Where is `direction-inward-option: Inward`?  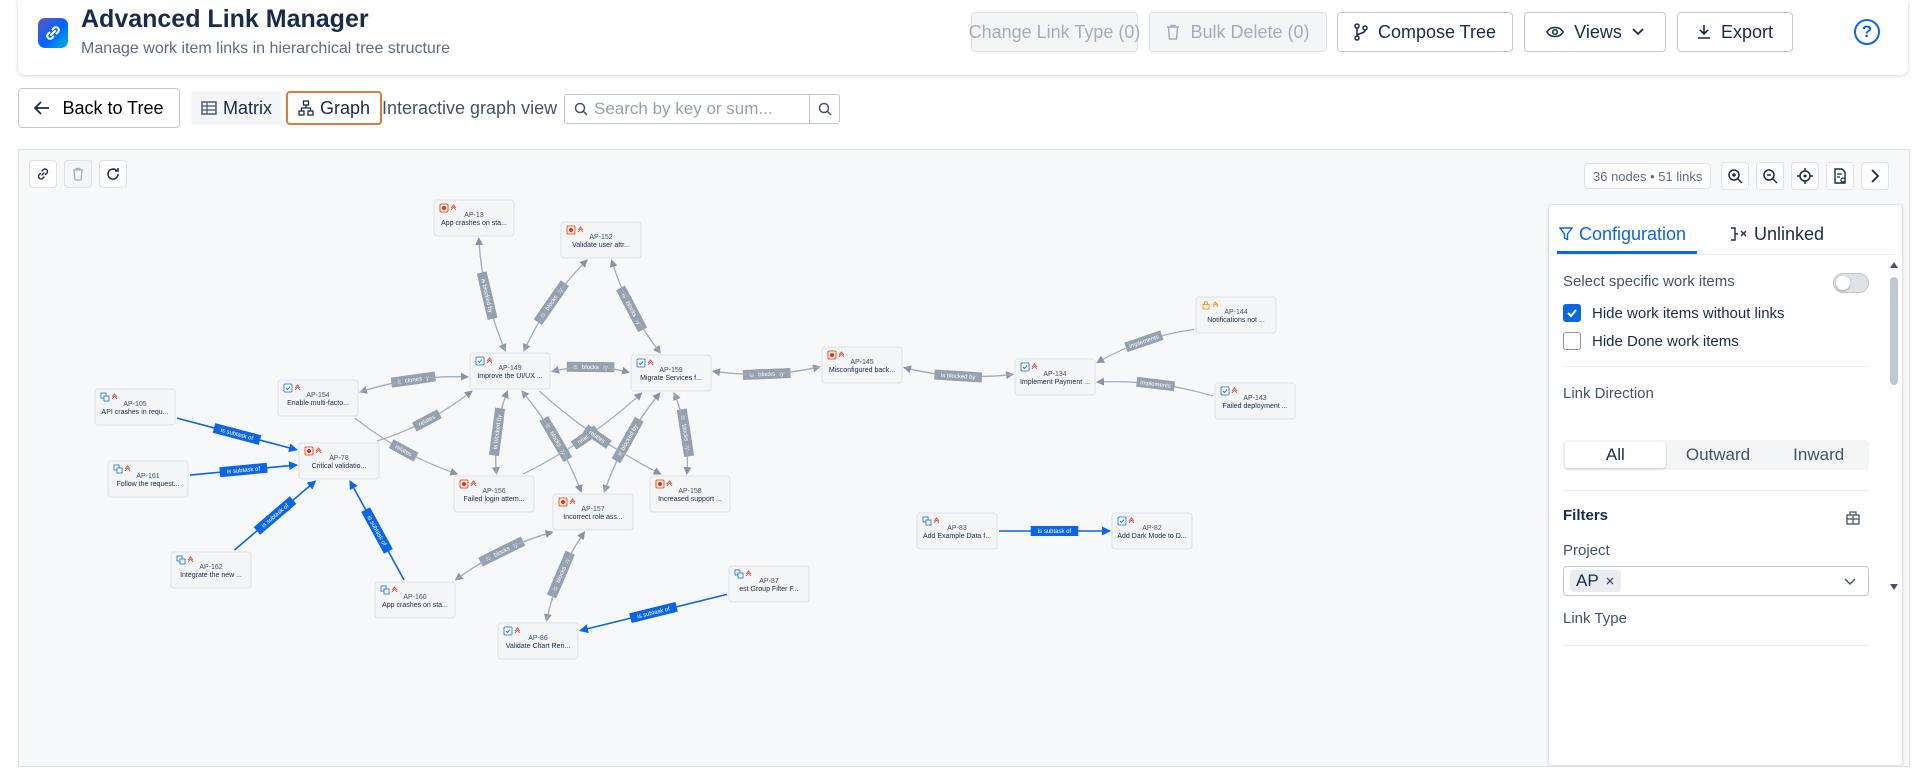
direction-inward-option: Inward is located at coordinates (1818, 455).